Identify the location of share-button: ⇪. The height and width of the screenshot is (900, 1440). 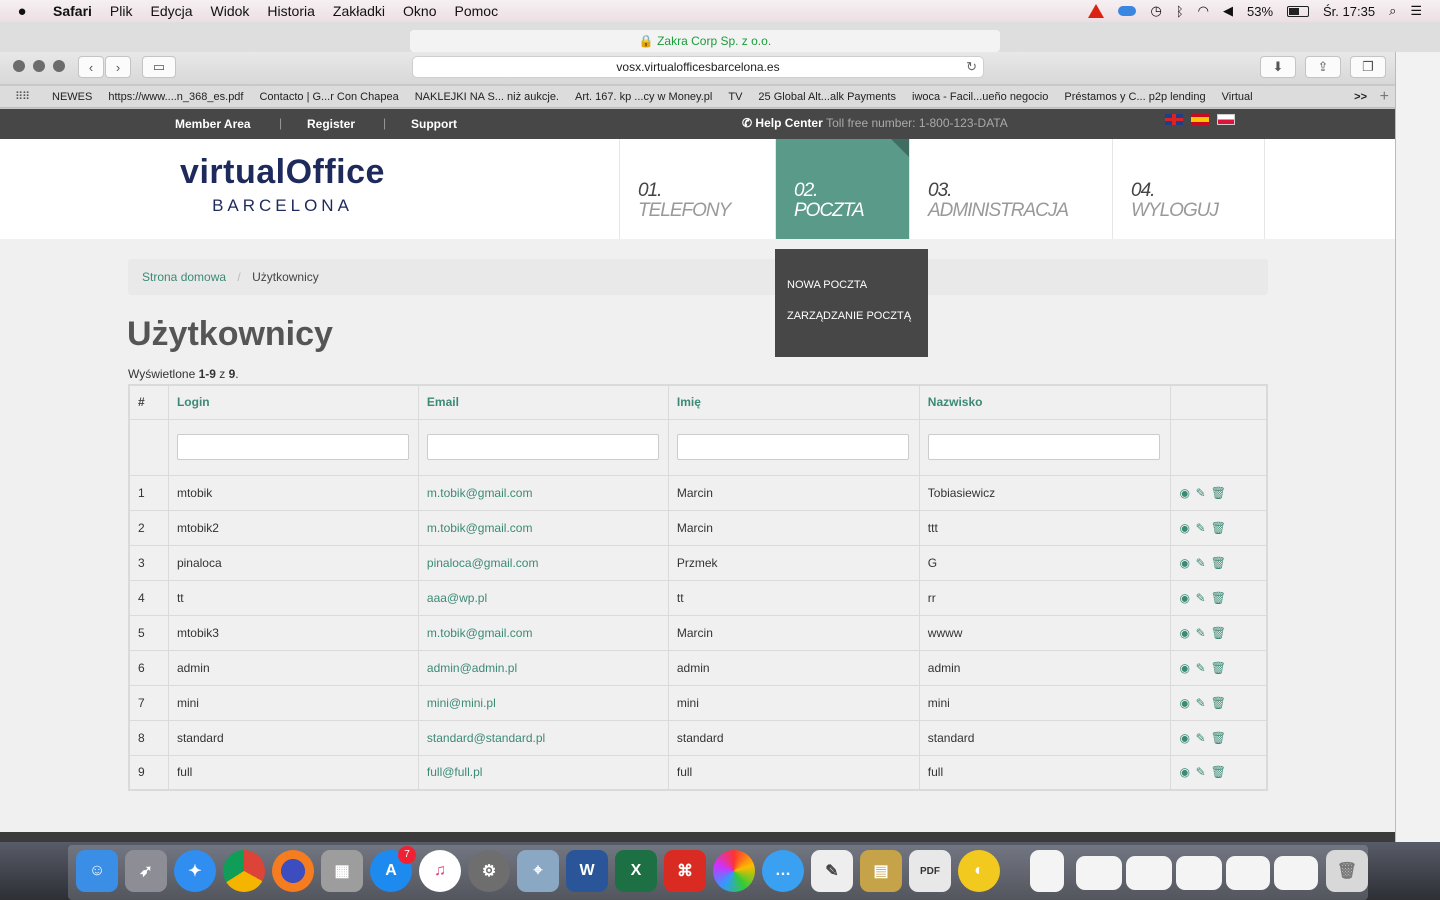
(1323, 67).